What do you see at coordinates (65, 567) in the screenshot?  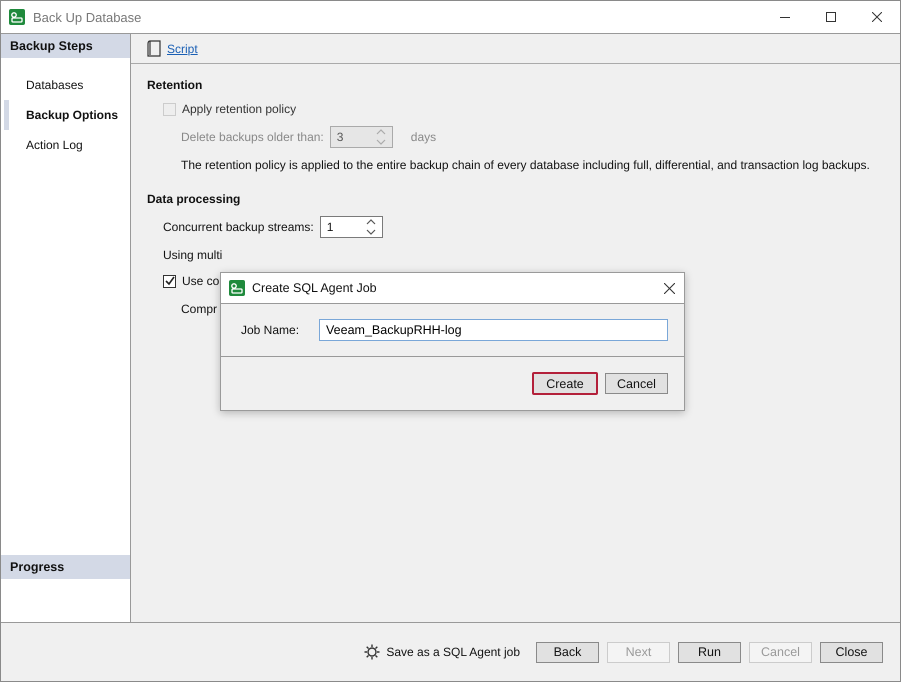 I see `sidebar-header: Progress` at bounding box center [65, 567].